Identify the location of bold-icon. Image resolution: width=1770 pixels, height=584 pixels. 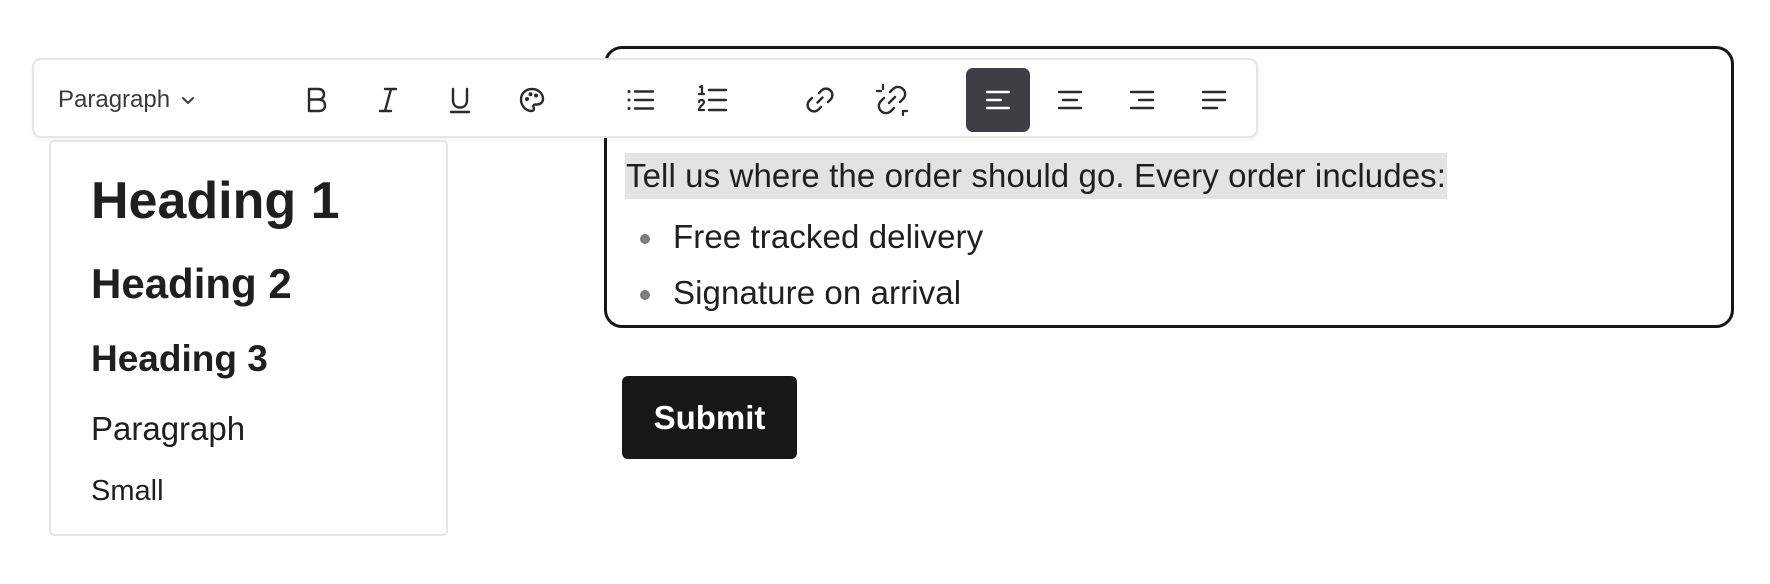
(316, 100).